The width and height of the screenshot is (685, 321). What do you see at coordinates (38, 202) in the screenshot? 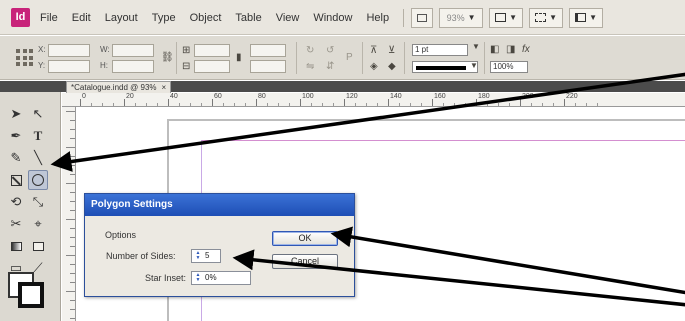
I see `scale-icon: ⤡` at bounding box center [38, 202].